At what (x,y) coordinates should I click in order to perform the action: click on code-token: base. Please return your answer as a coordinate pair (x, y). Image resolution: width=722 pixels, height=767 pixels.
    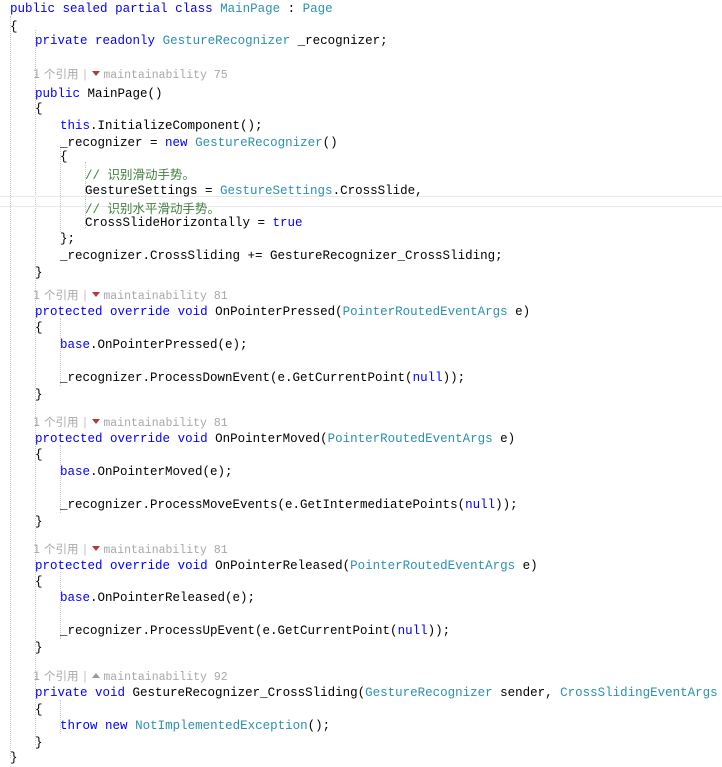
    Looking at the image, I should click on (75, 598).